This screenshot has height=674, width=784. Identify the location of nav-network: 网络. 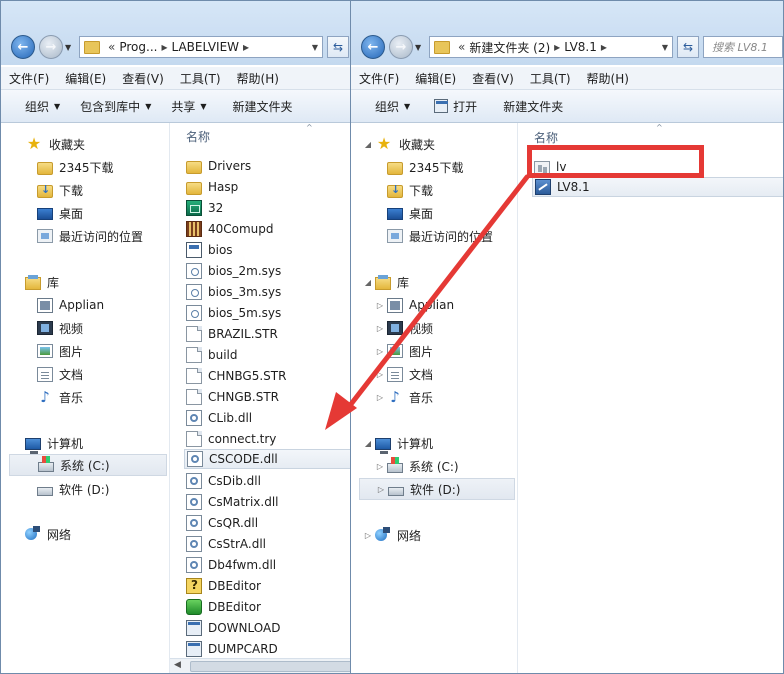
(48, 534).